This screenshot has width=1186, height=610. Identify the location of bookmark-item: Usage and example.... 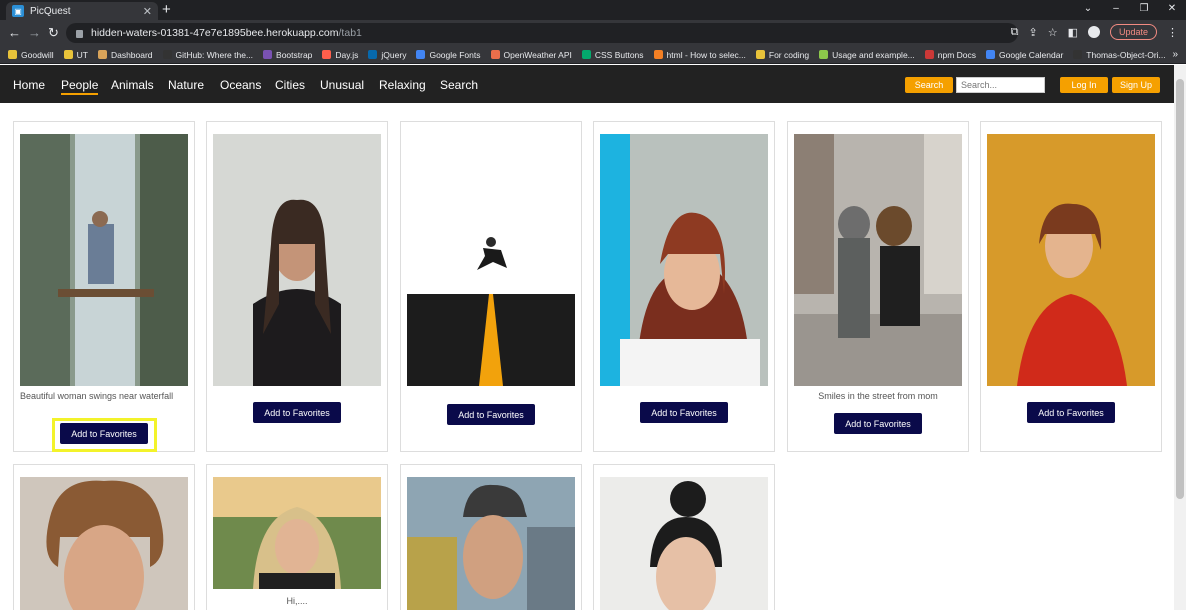
(867, 55).